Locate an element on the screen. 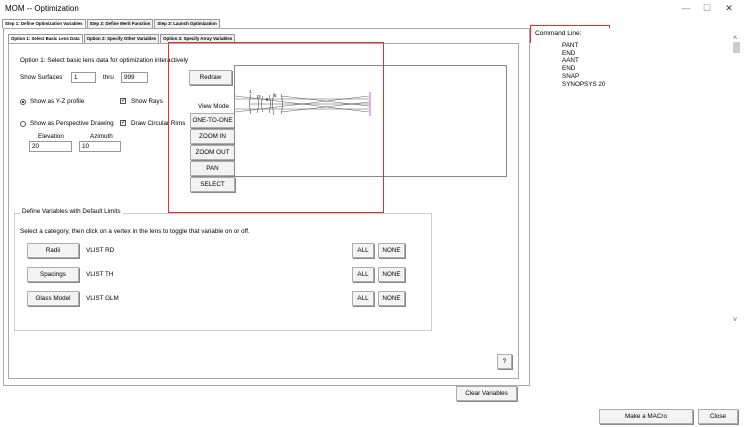 The image size is (746, 427). command-line-entry: PANT is located at coordinates (570, 45).